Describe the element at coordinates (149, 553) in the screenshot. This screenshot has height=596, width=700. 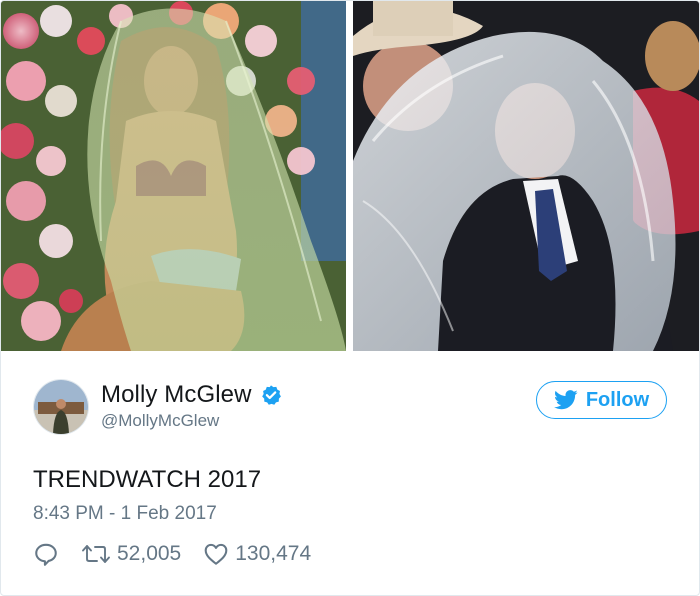
I see `retweet-count: 52,005` at that location.